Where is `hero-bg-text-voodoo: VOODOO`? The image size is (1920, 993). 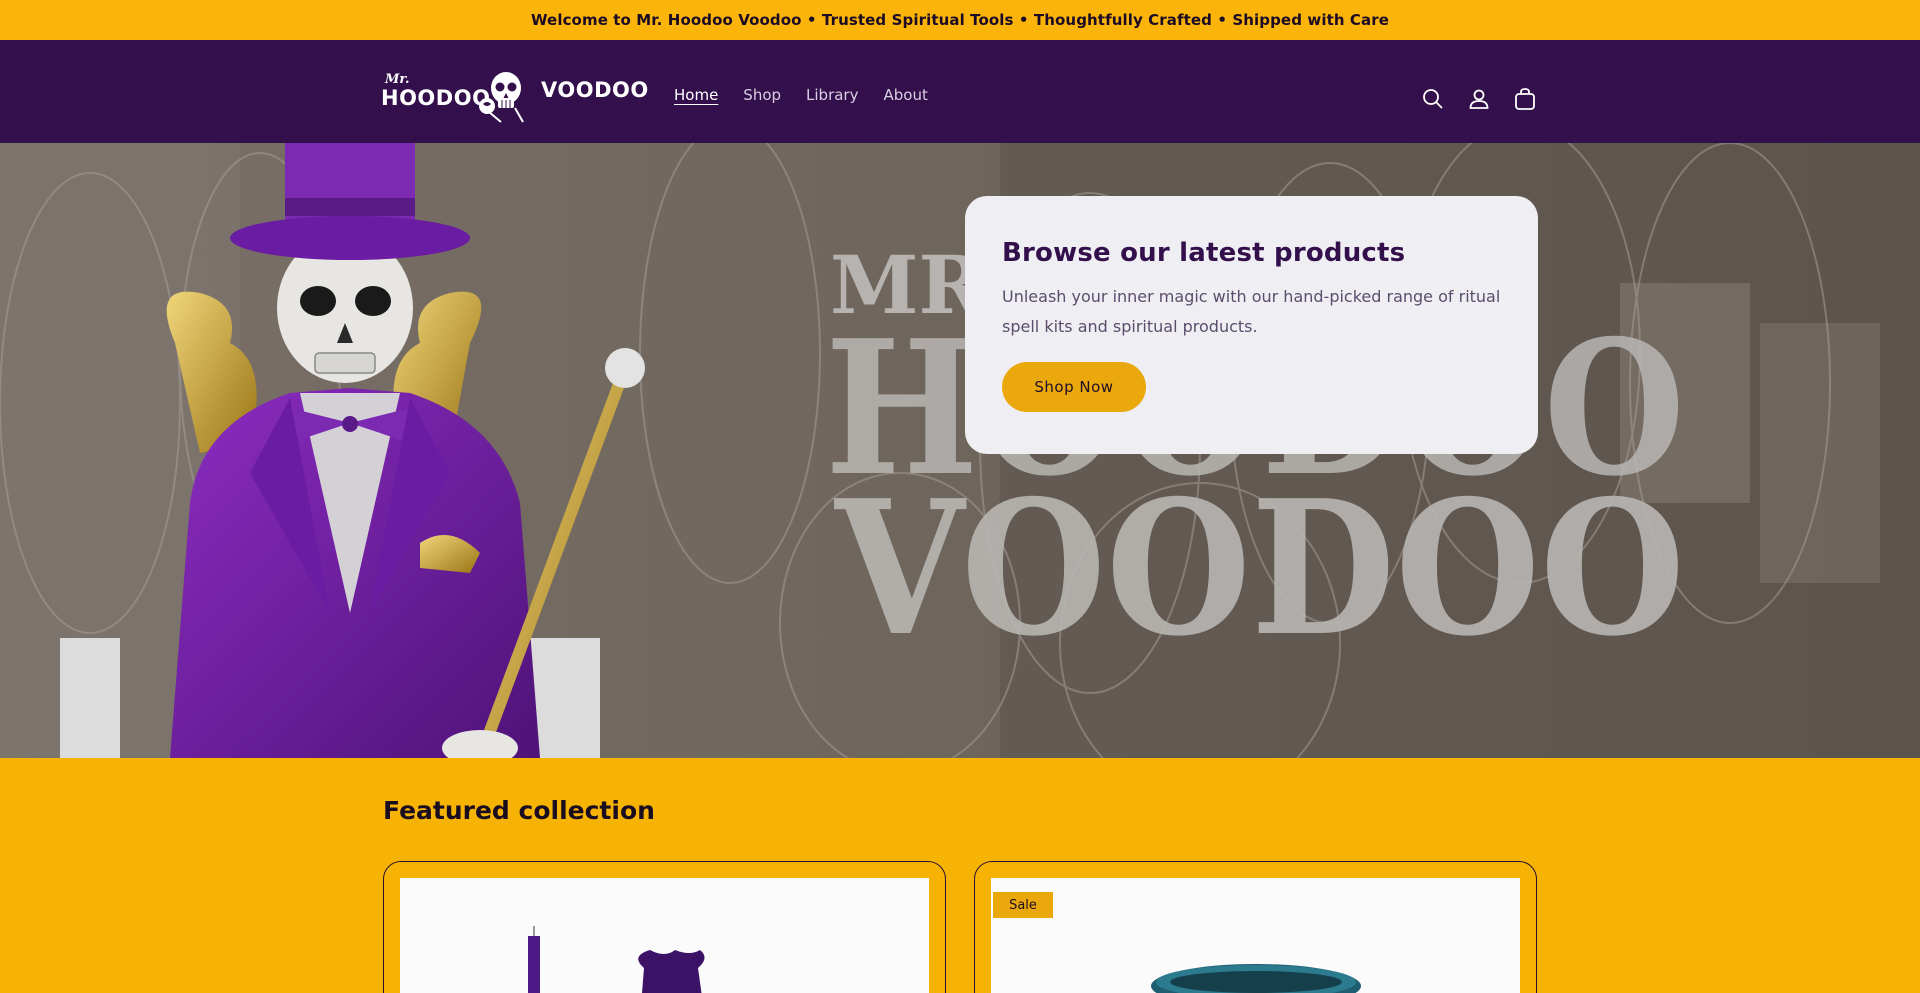
hero-bg-text-voodoo: VOODOO is located at coordinates (1259, 568).